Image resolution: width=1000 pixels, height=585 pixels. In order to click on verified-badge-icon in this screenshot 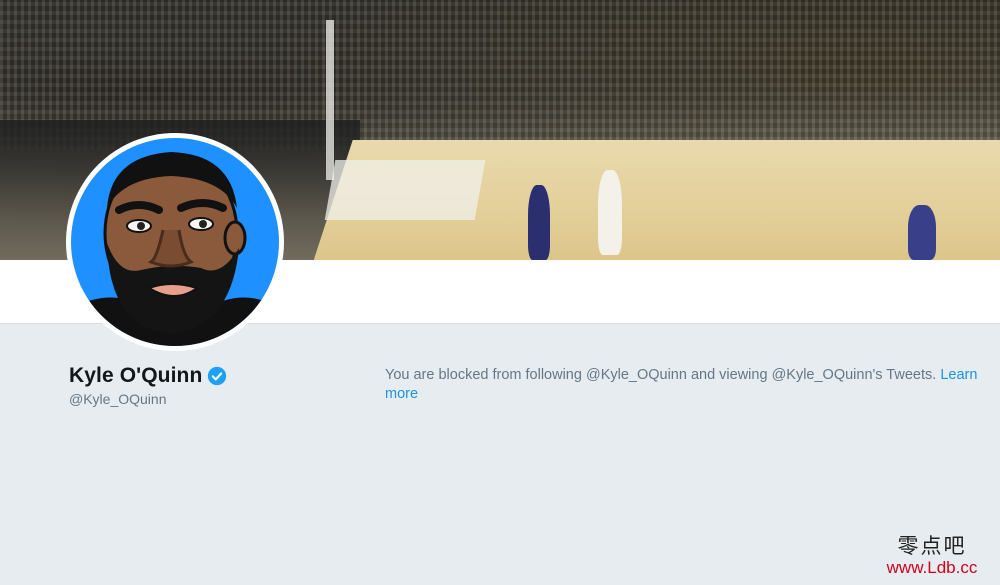, I will do `click(217, 376)`.